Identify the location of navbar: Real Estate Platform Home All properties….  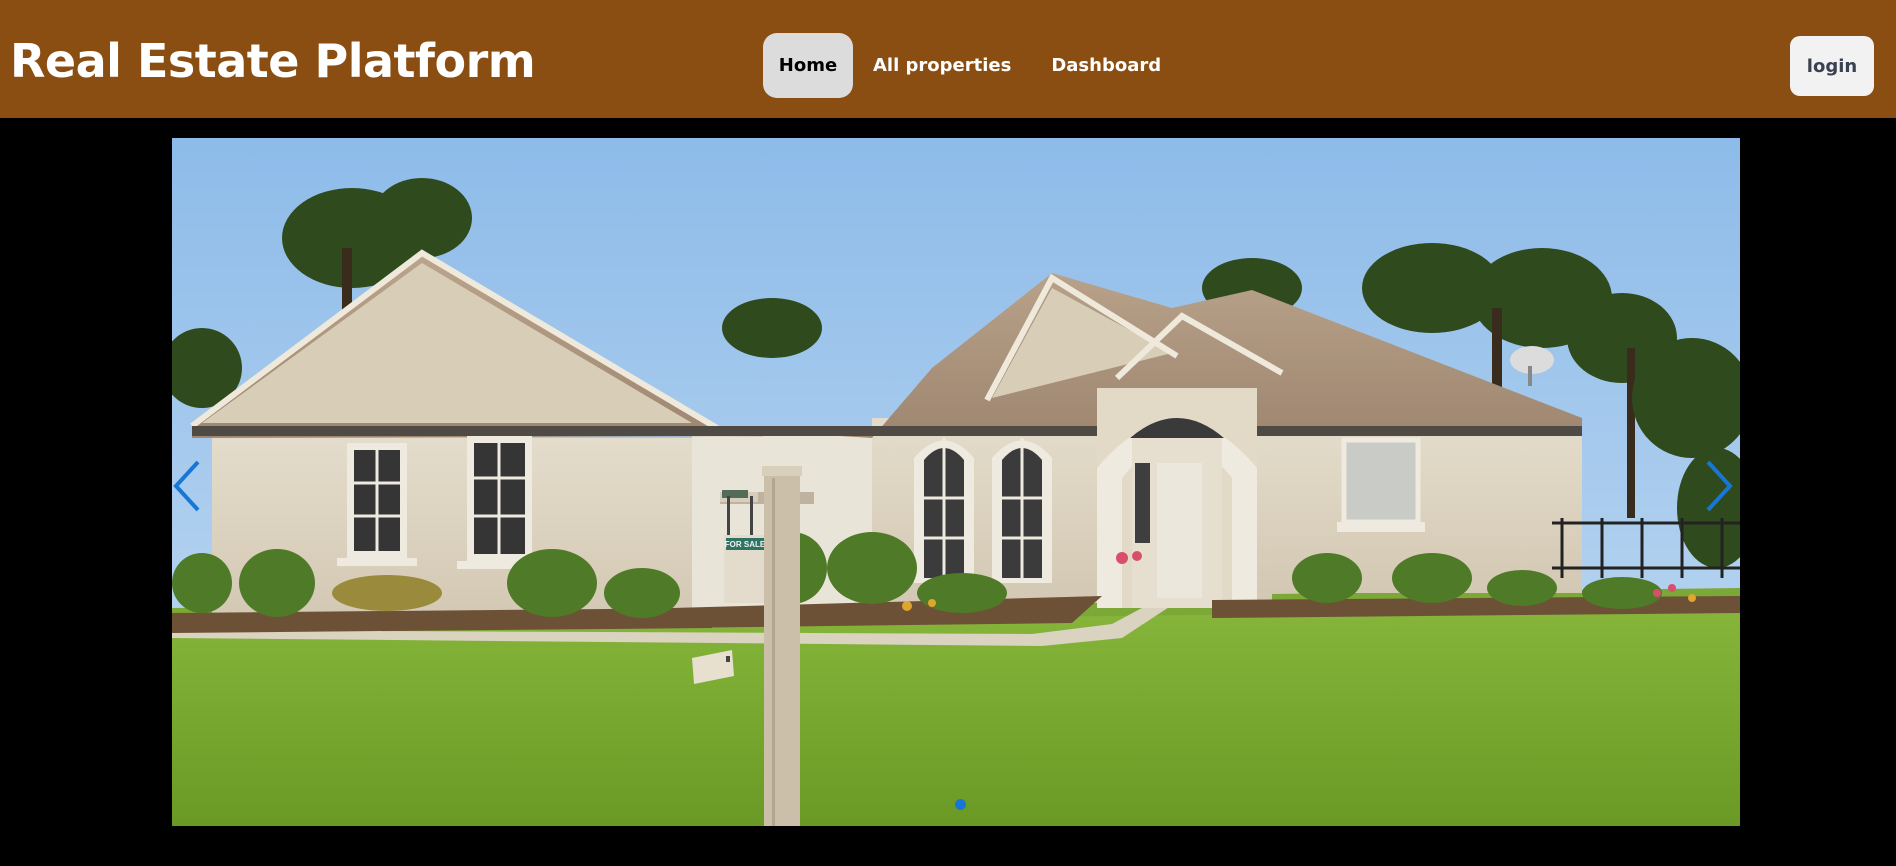
(948, 59).